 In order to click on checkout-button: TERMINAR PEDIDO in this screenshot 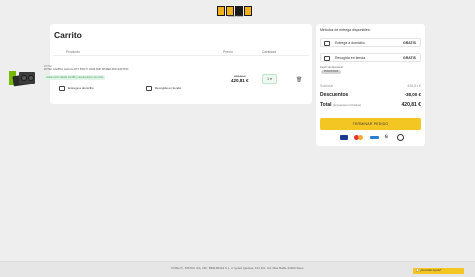, I will do `click(370, 124)`.